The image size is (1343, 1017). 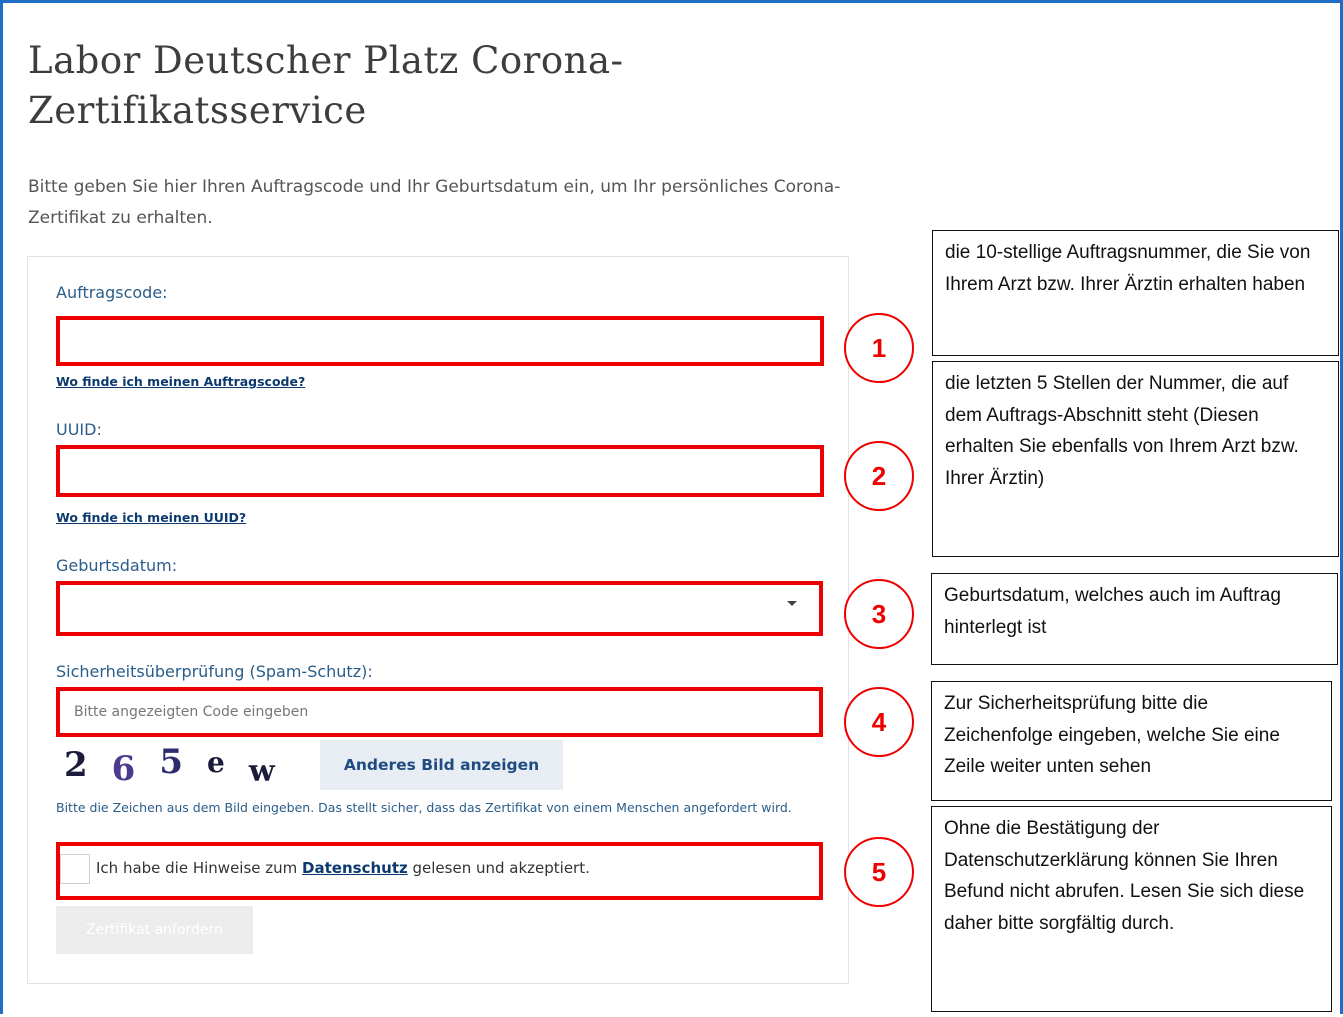 What do you see at coordinates (117, 565) in the screenshot?
I see `geburtsdatum-label: Geburtsdatum:` at bounding box center [117, 565].